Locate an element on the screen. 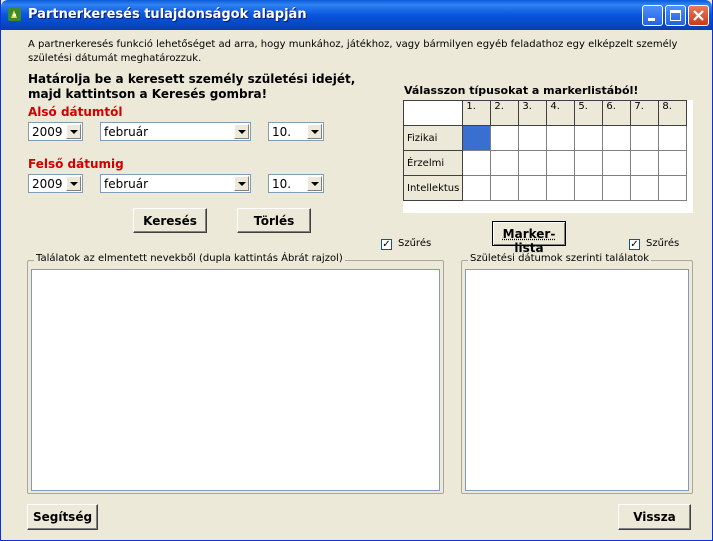  search-button: Keresés is located at coordinates (170, 220).